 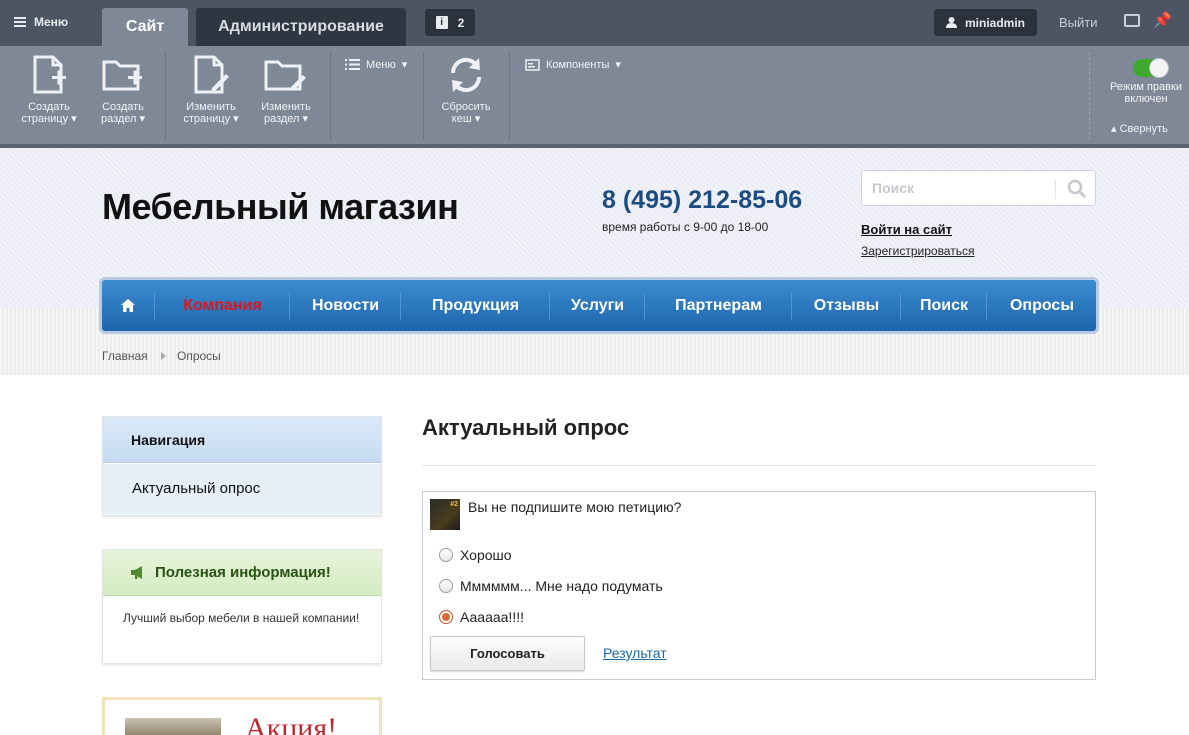 I want to click on poll-option: Аааааа!!!!, so click(x=481, y=617).